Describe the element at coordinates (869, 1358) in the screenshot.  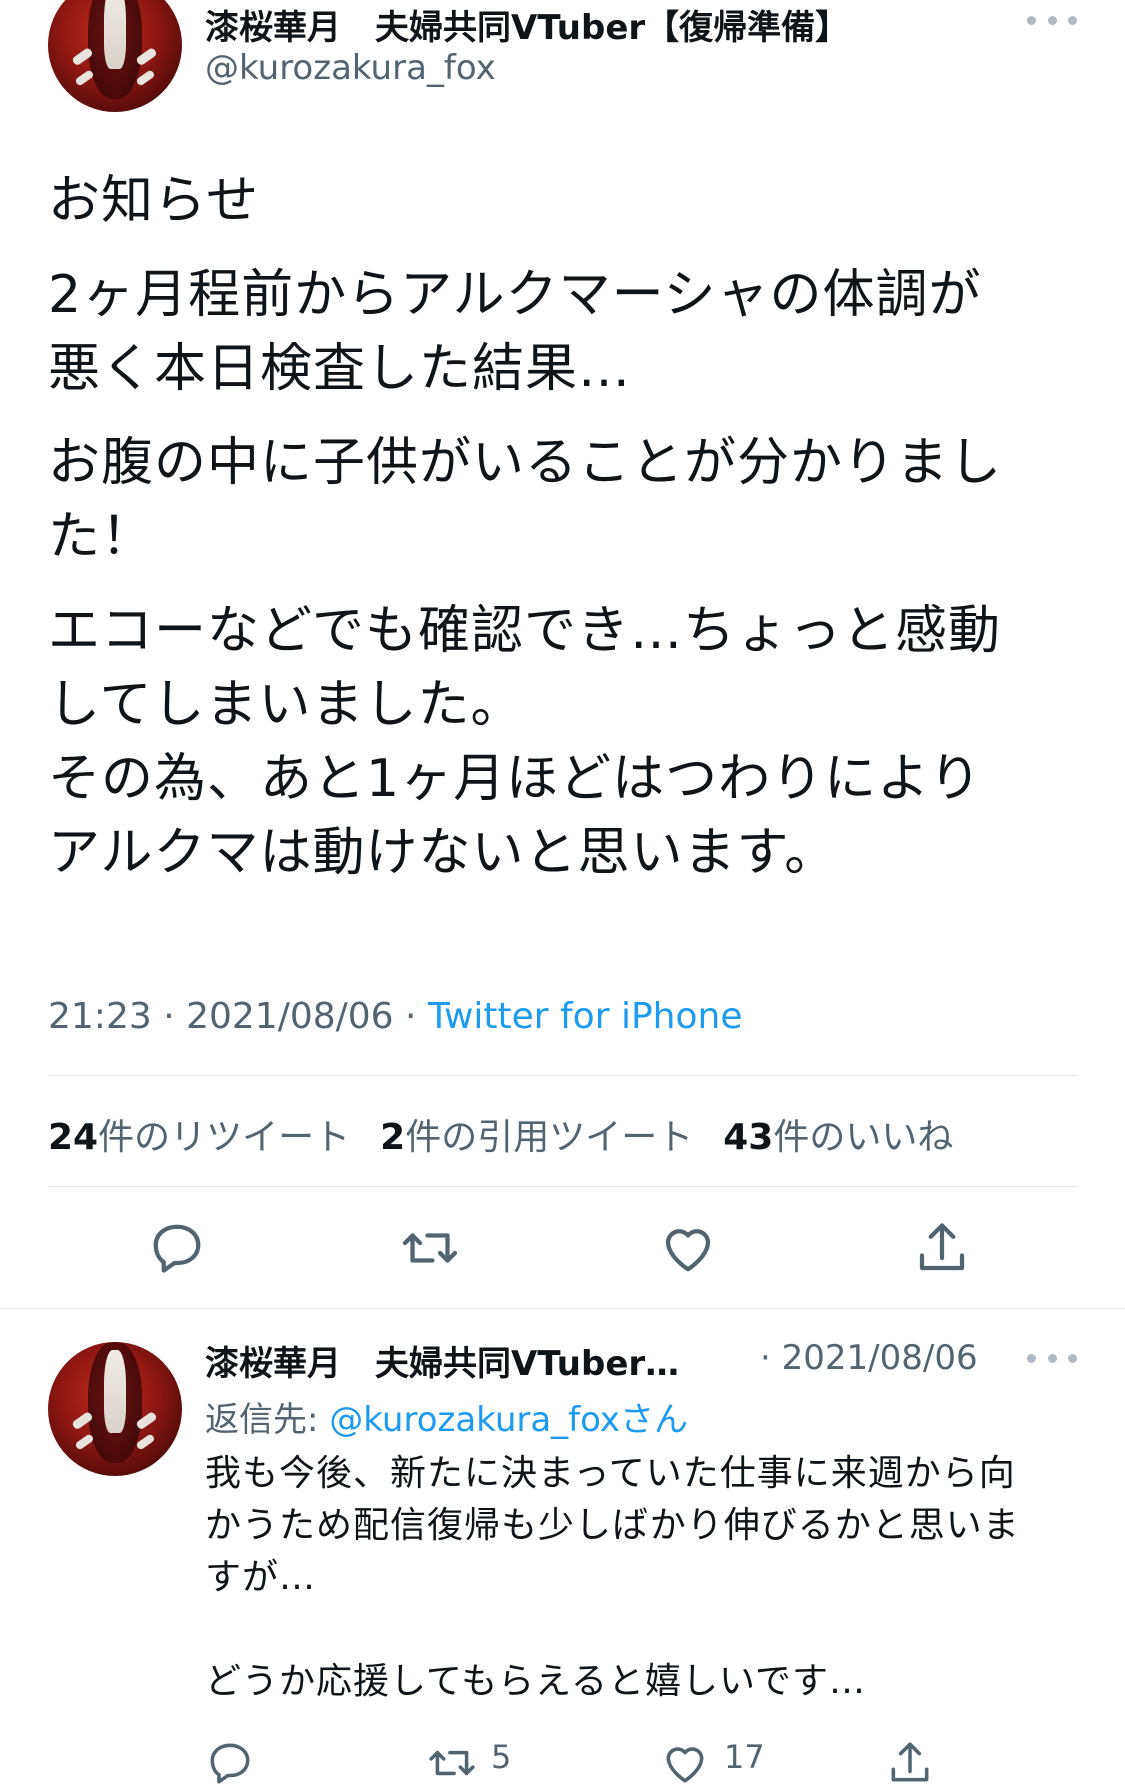
I see `reply-date: · 2021/08/06` at that location.